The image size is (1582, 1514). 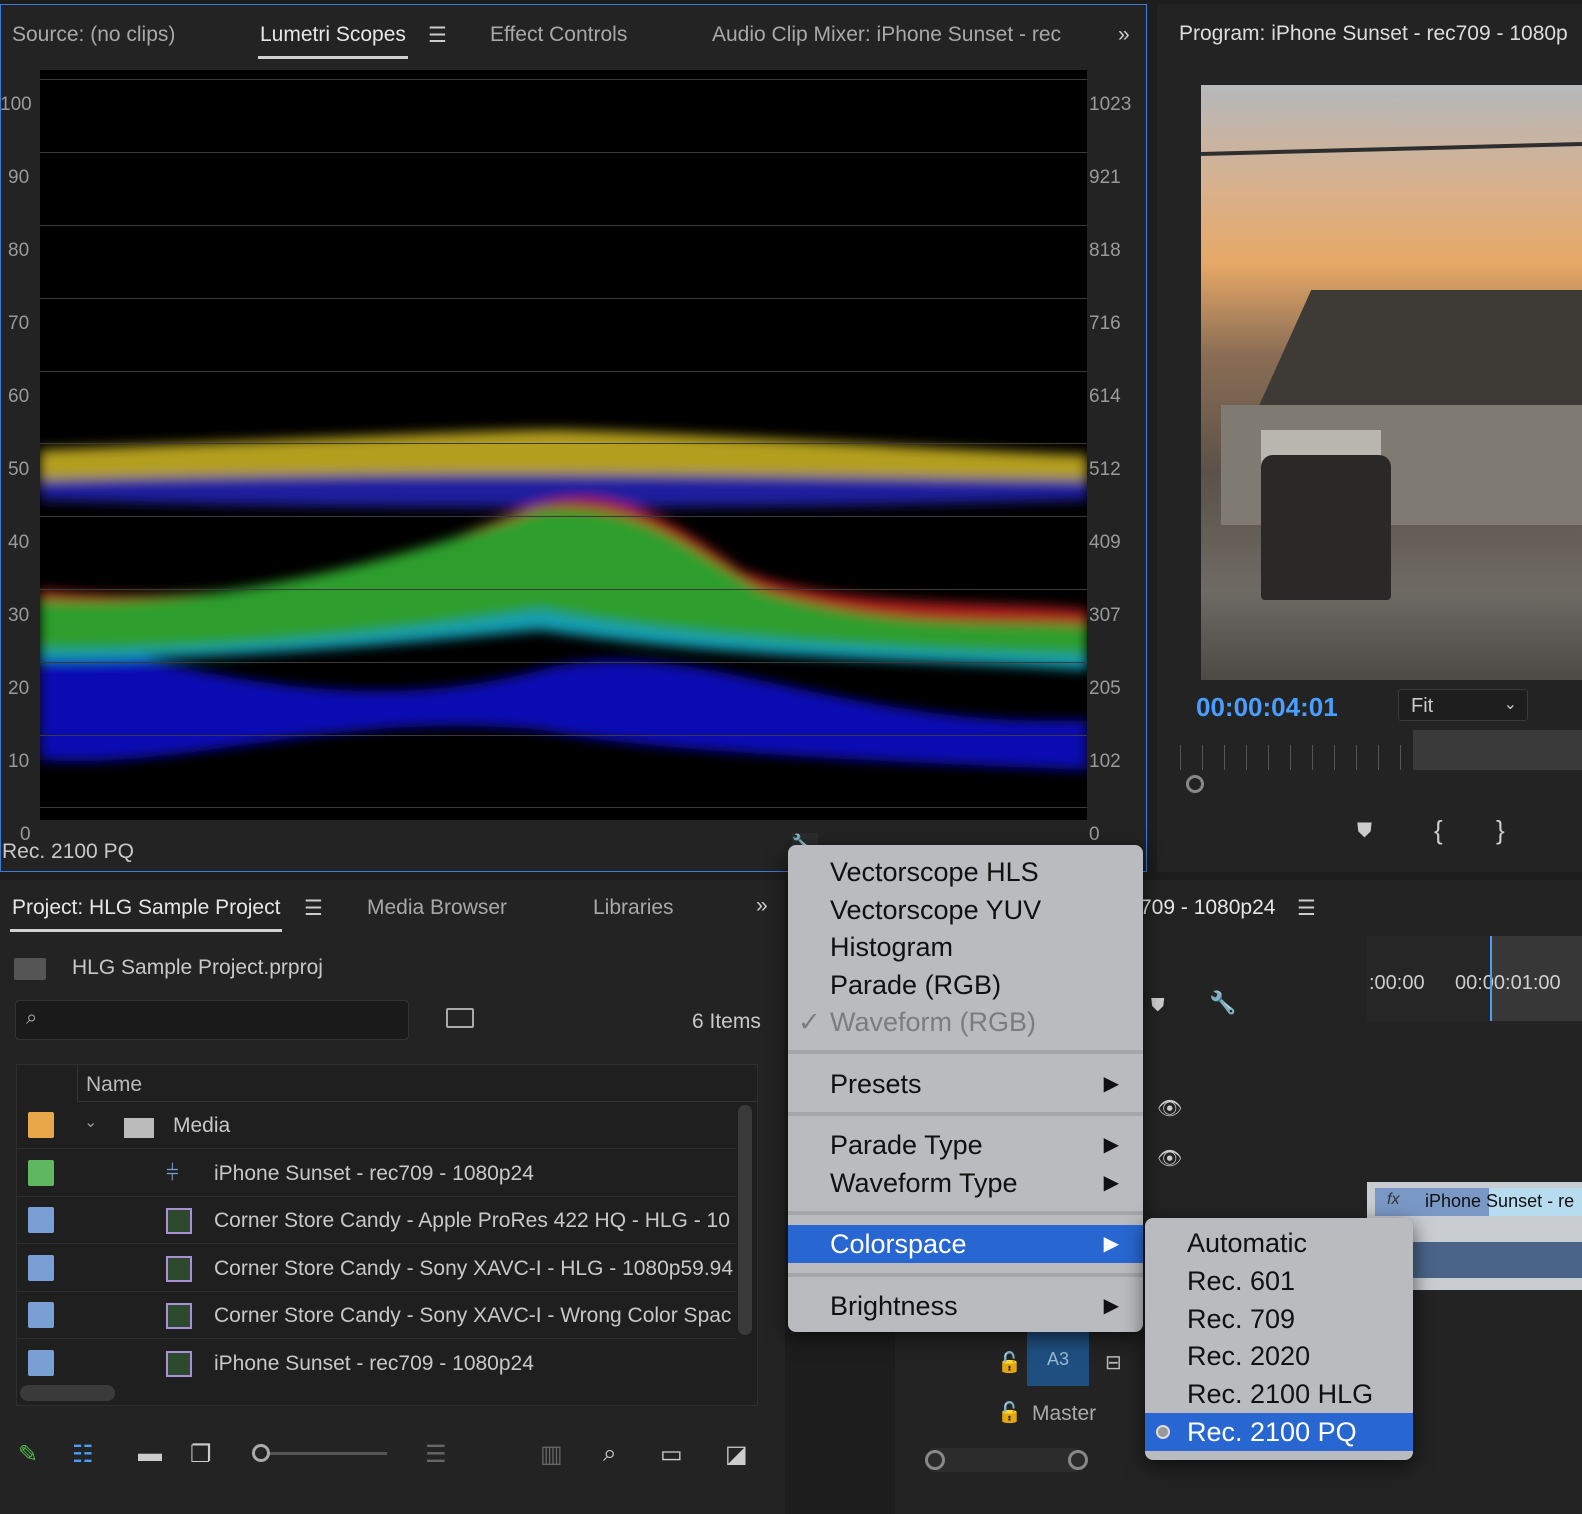 I want to click on track-output-icon: ⊟, so click(x=1113, y=1362).